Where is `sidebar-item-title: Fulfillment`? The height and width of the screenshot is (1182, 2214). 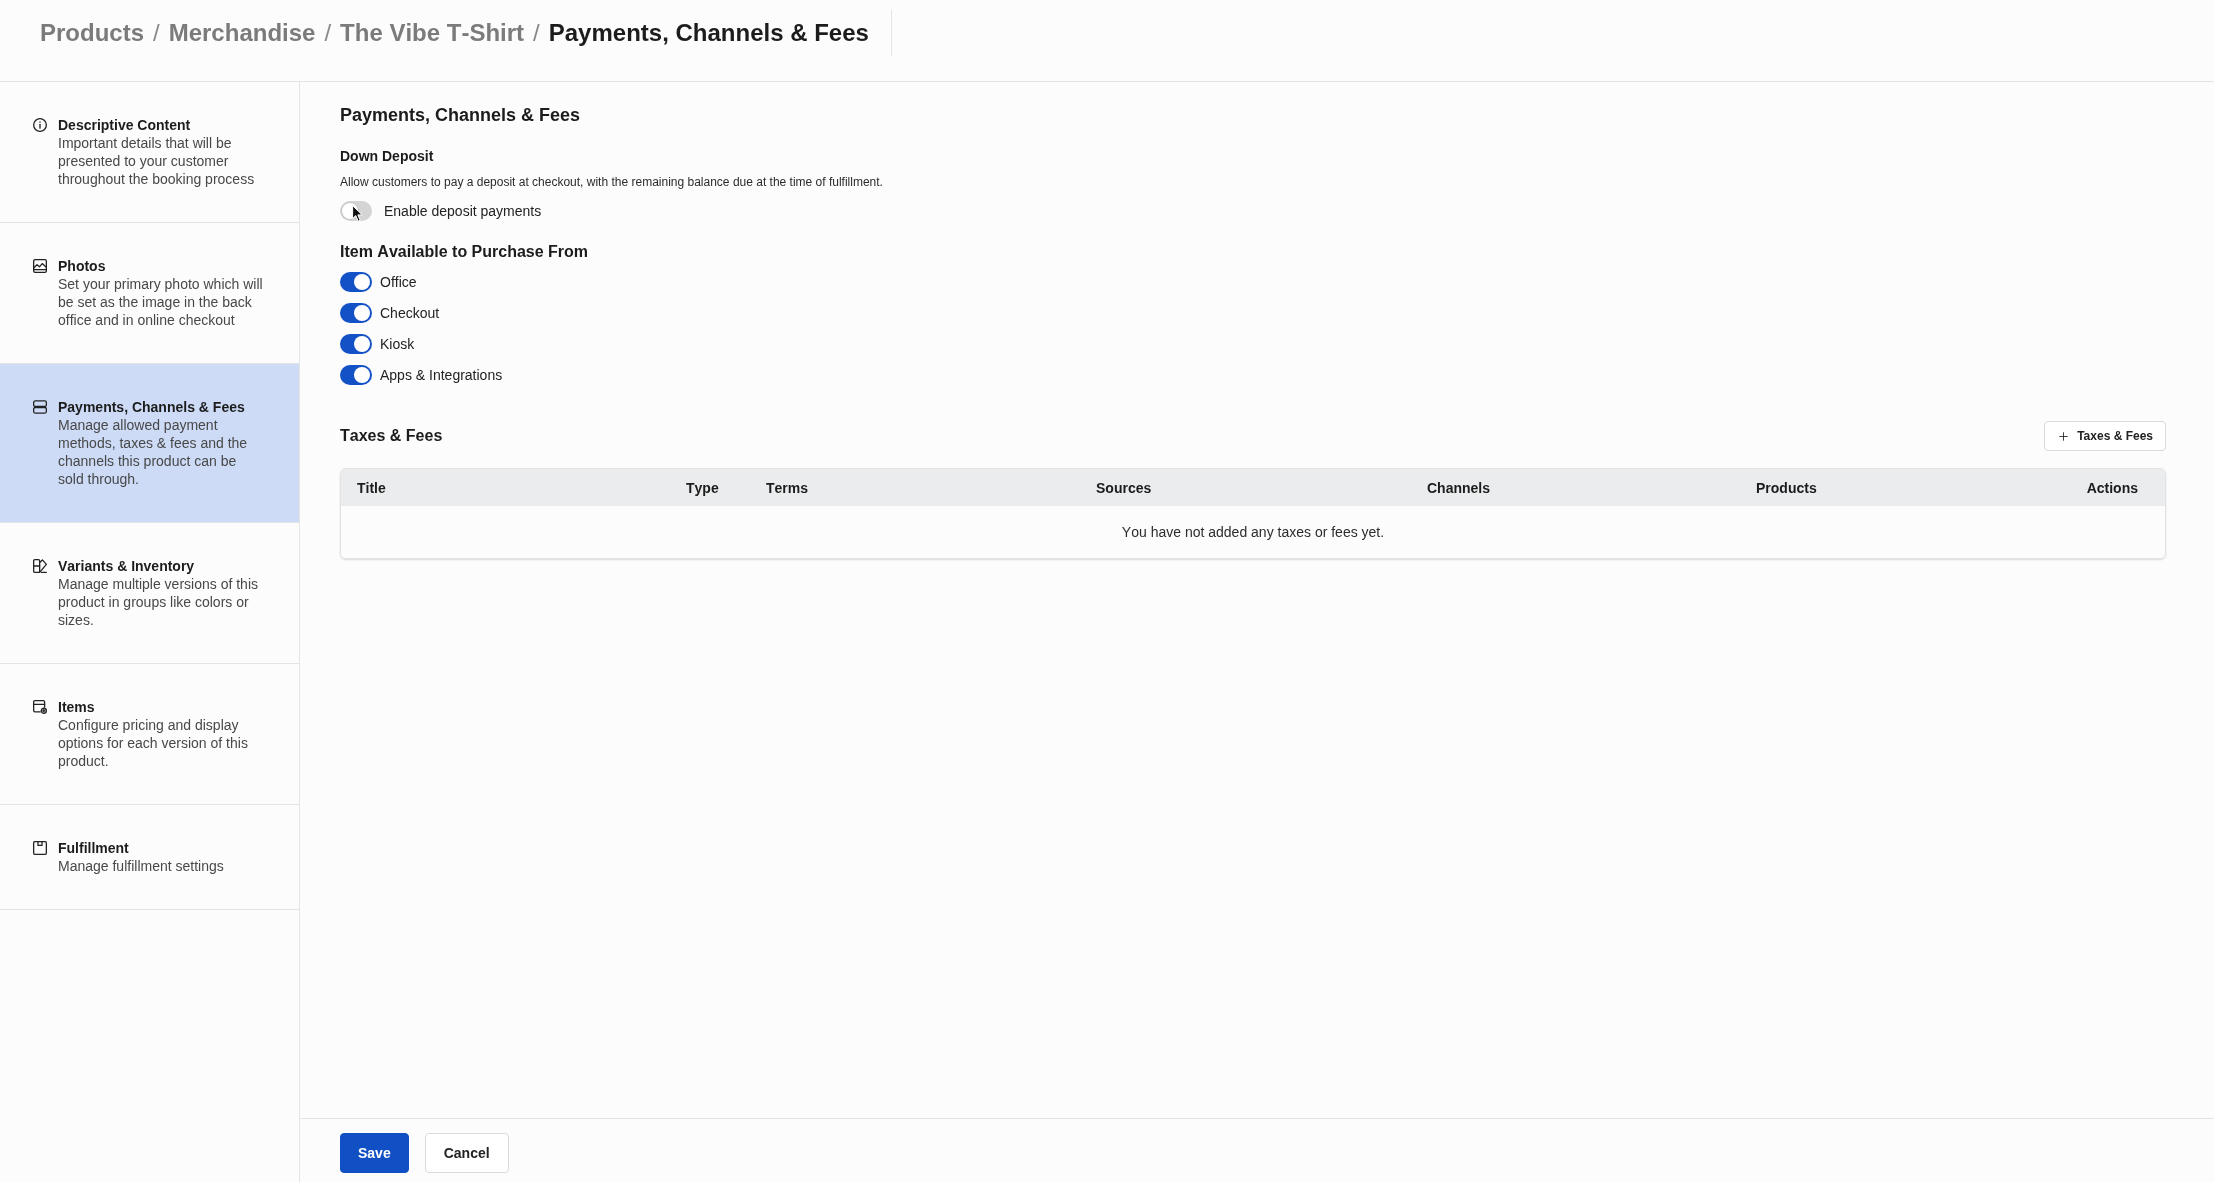
sidebar-item-title: Fulfillment is located at coordinates (94, 848).